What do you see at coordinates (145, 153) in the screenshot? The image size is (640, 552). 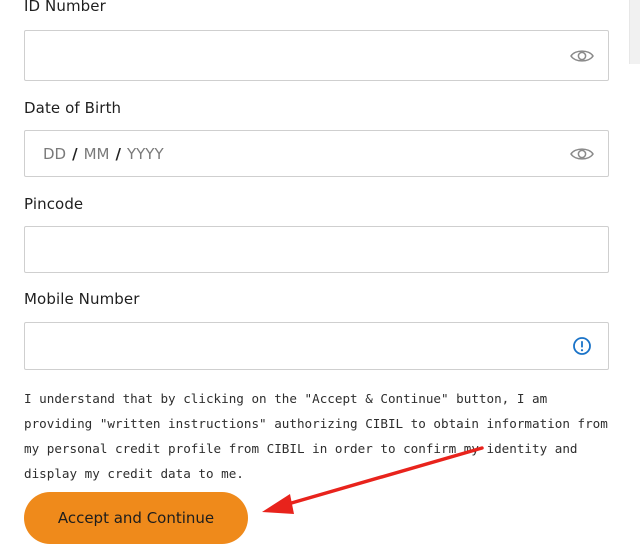 I see `dob-year-placeholder: YYYY` at bounding box center [145, 153].